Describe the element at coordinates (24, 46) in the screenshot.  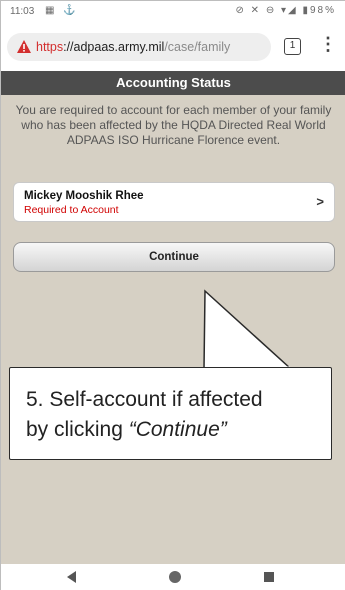
I see `warning-icon` at that location.